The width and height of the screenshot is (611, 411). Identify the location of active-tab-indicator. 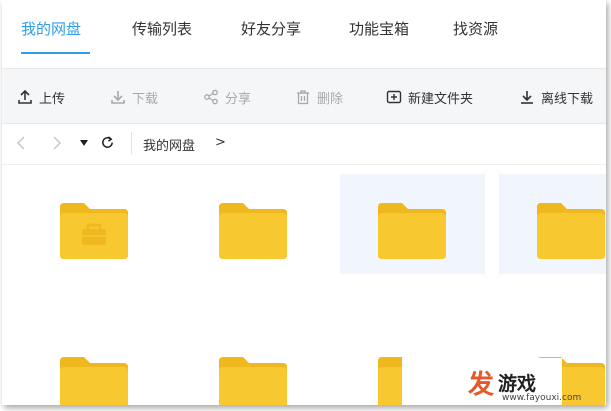
(55, 53).